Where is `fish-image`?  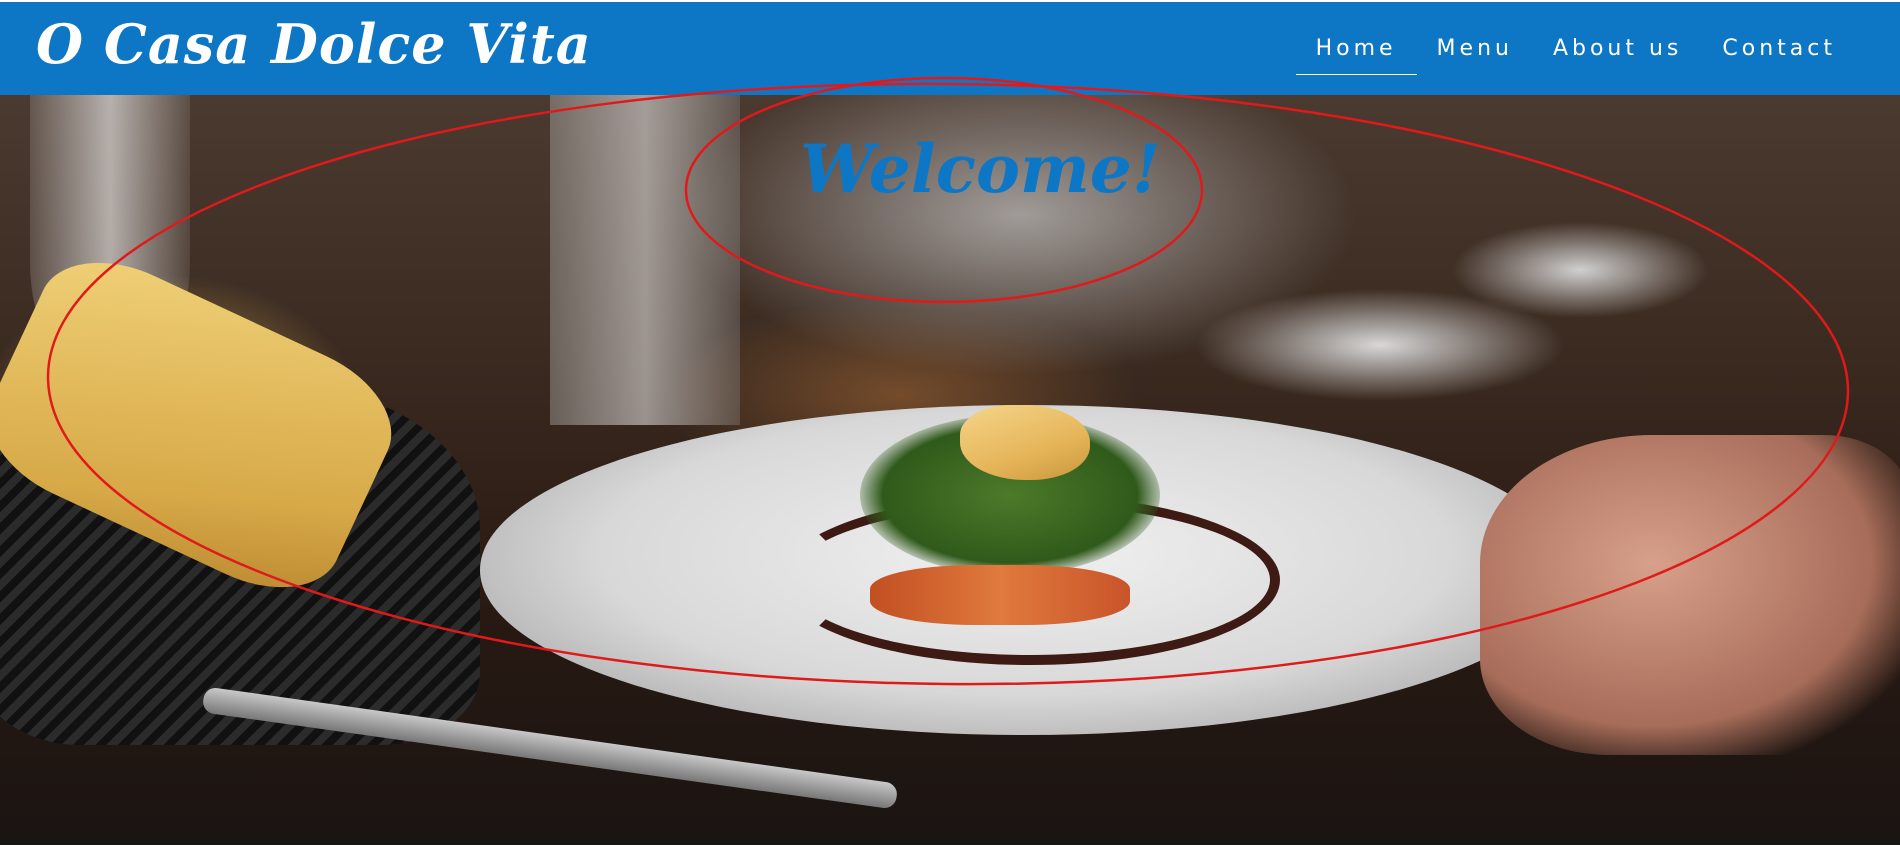
fish-image is located at coordinates (1025, 442).